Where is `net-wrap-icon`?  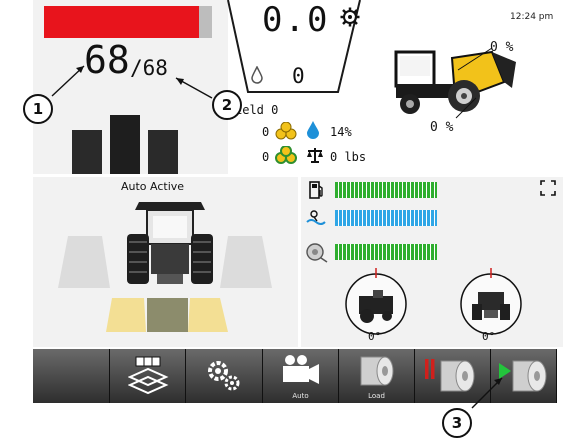
net-wrap-icon is located at coordinates (316, 217).